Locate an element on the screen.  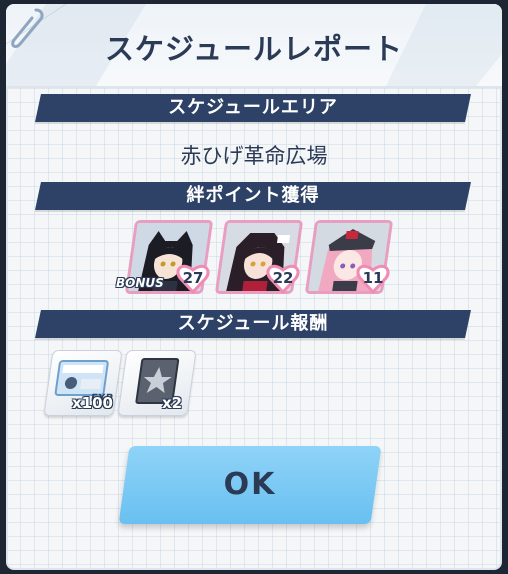
reward-quantity-1: x100 is located at coordinates (92, 403).